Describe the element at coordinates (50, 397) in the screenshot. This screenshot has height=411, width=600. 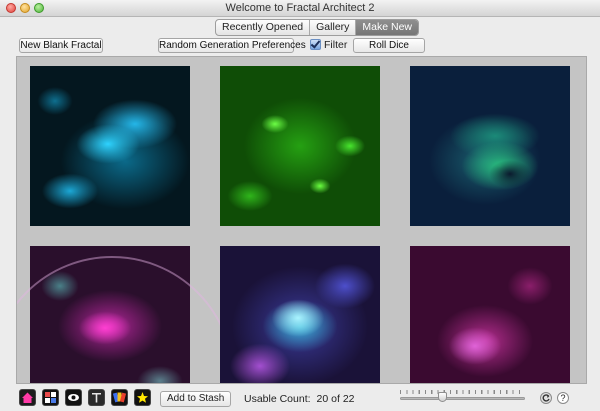
I see `gallery-grid-icon` at that location.